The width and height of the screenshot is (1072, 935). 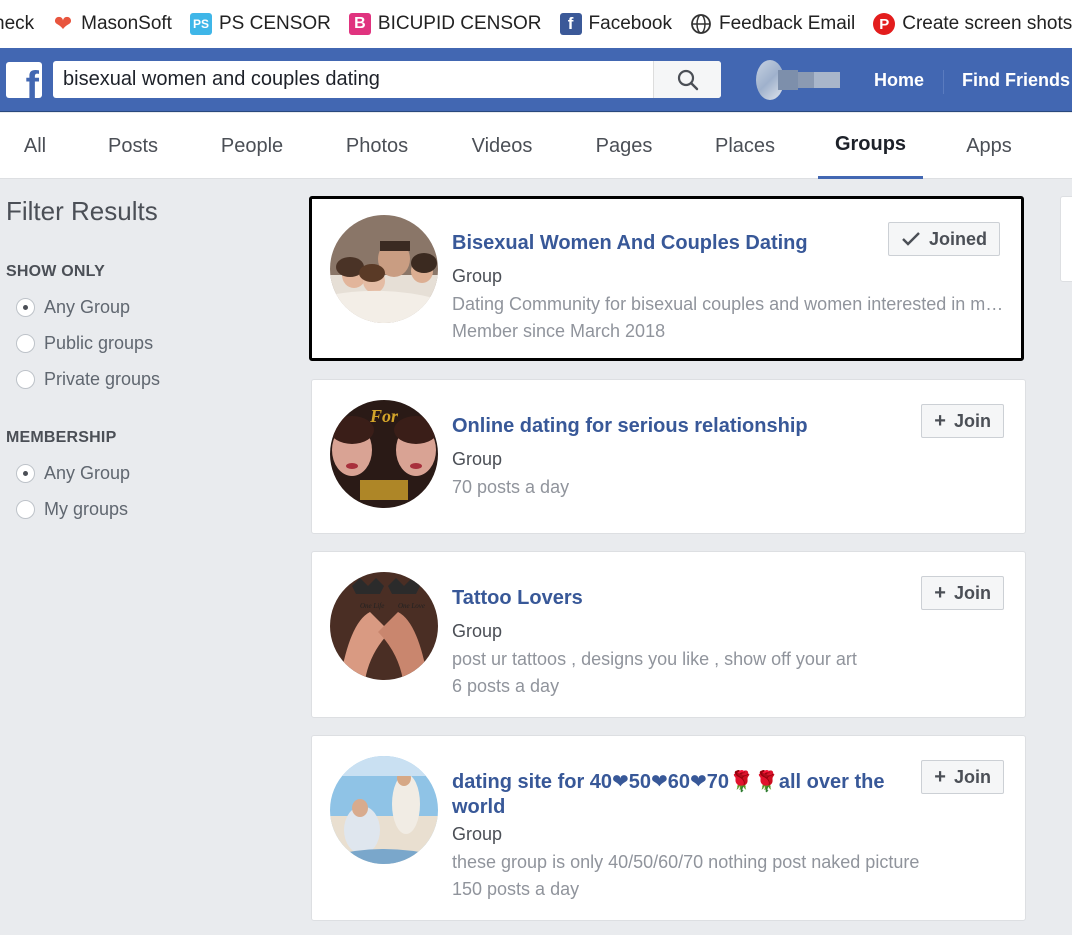 I want to click on membership-my-groups: My groups, so click(x=141, y=509).